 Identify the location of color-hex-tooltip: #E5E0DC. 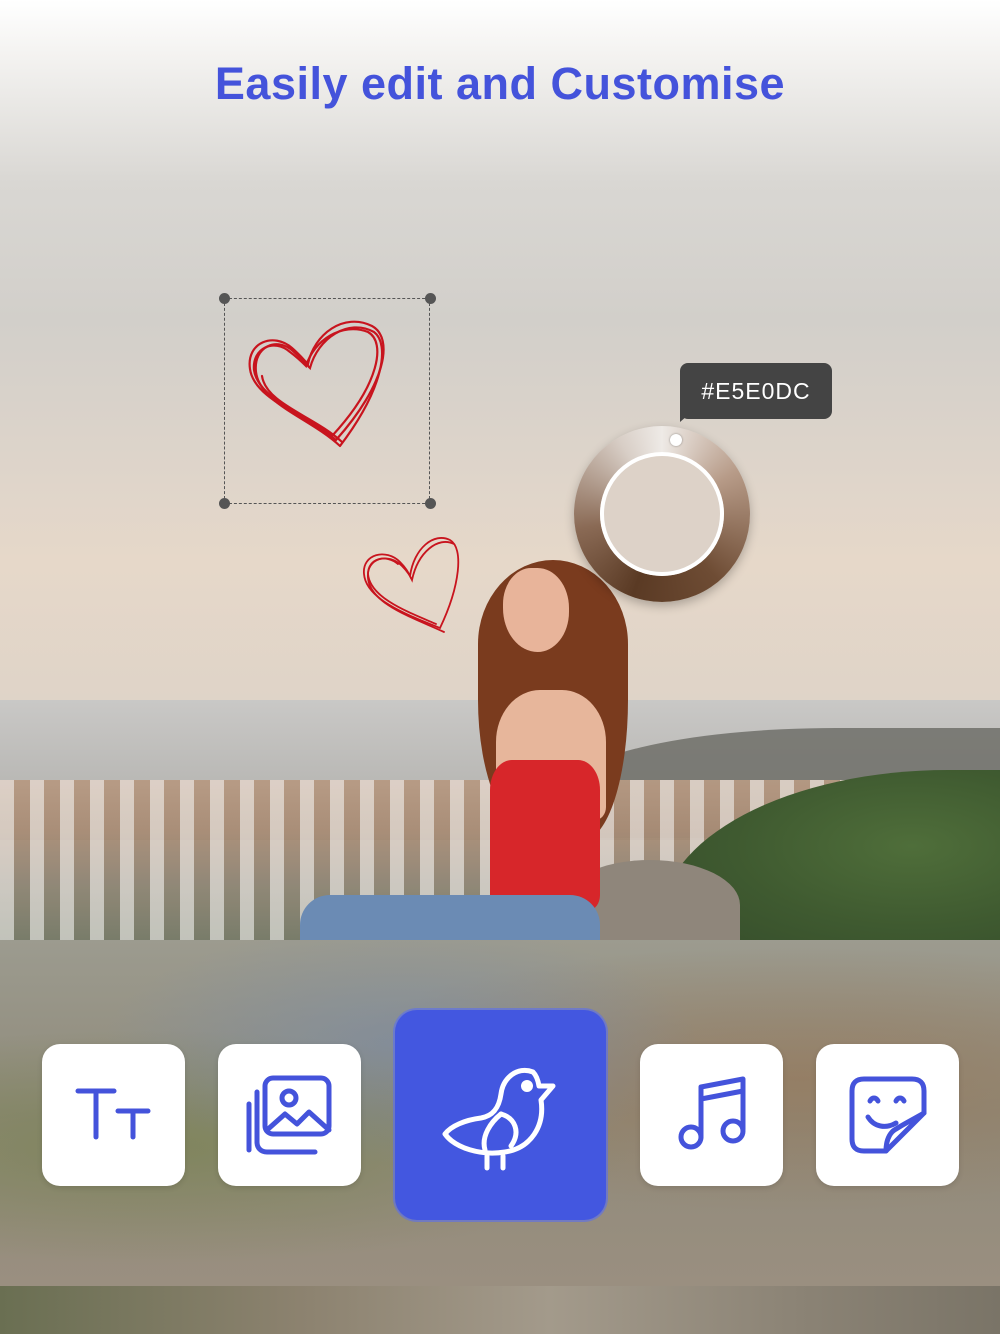
(756, 391).